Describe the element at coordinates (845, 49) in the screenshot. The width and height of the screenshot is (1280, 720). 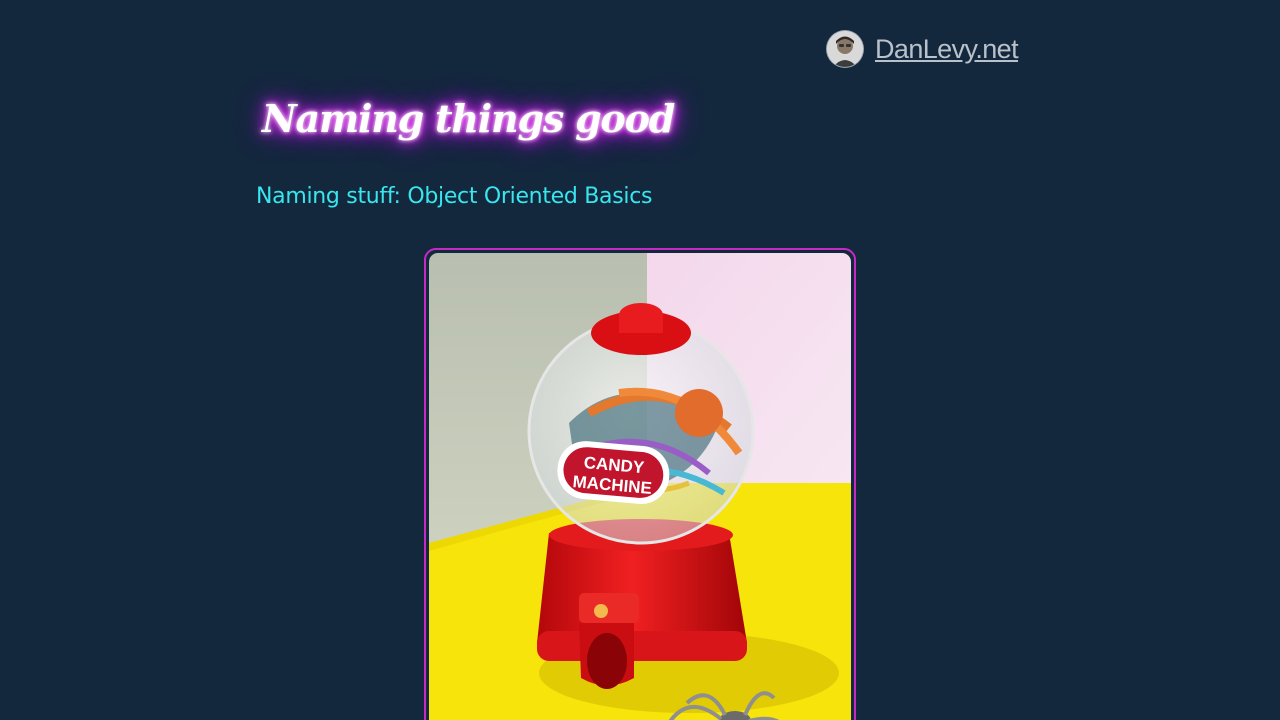
I see `author-avatar-icon` at that location.